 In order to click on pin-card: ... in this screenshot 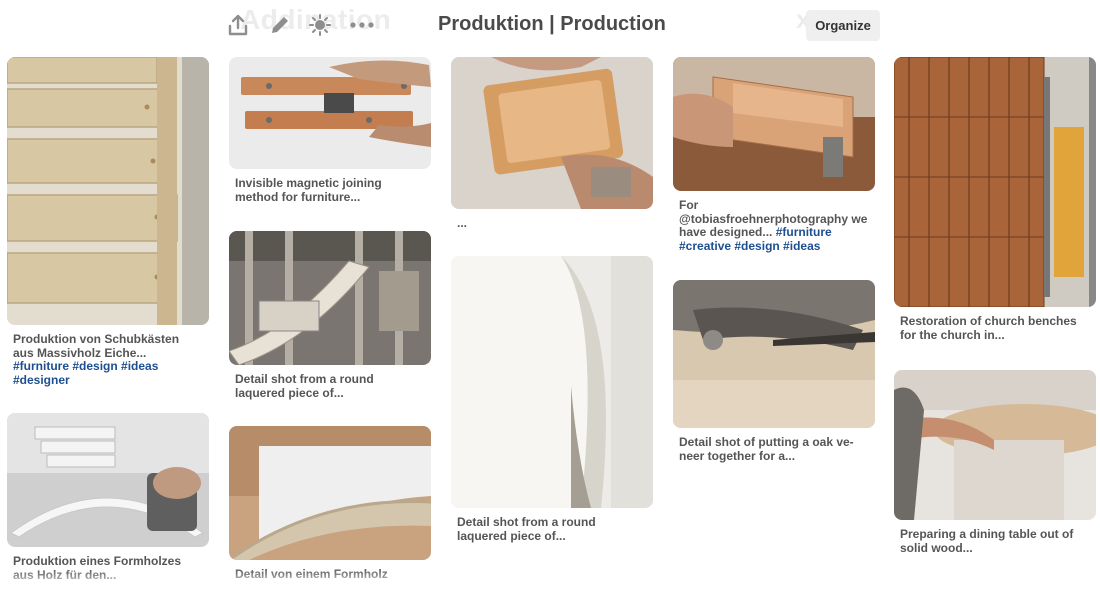, I will do `click(552, 144)`.